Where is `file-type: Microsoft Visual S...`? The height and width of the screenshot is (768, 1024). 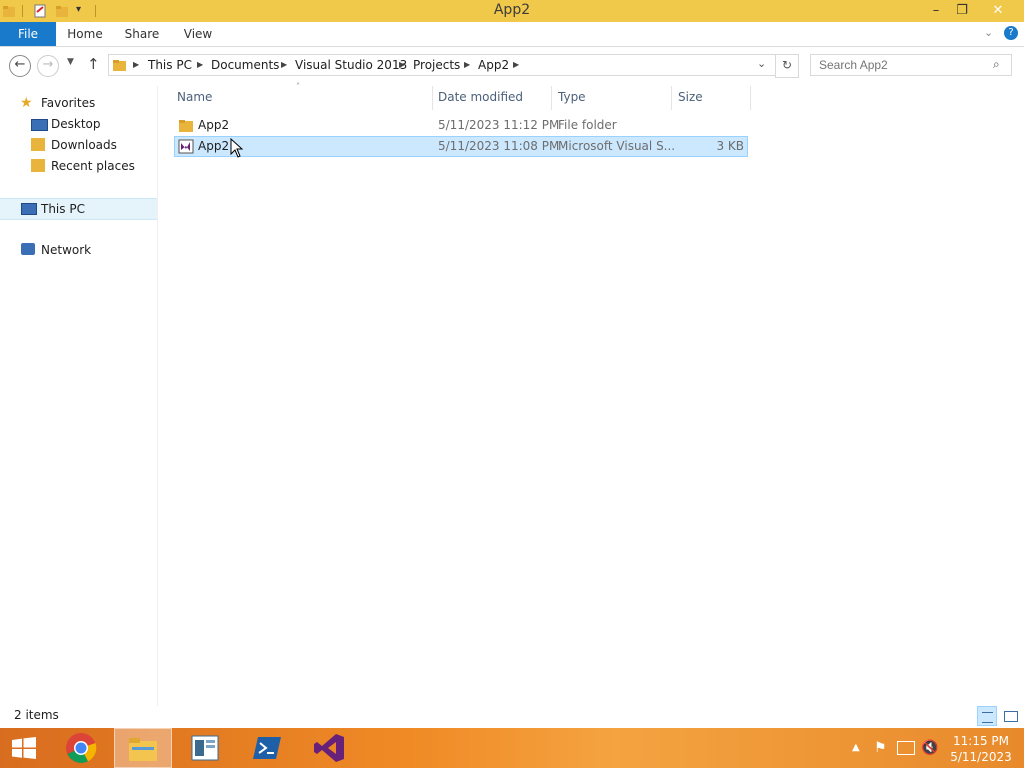
file-type: Microsoft Visual S... is located at coordinates (617, 146).